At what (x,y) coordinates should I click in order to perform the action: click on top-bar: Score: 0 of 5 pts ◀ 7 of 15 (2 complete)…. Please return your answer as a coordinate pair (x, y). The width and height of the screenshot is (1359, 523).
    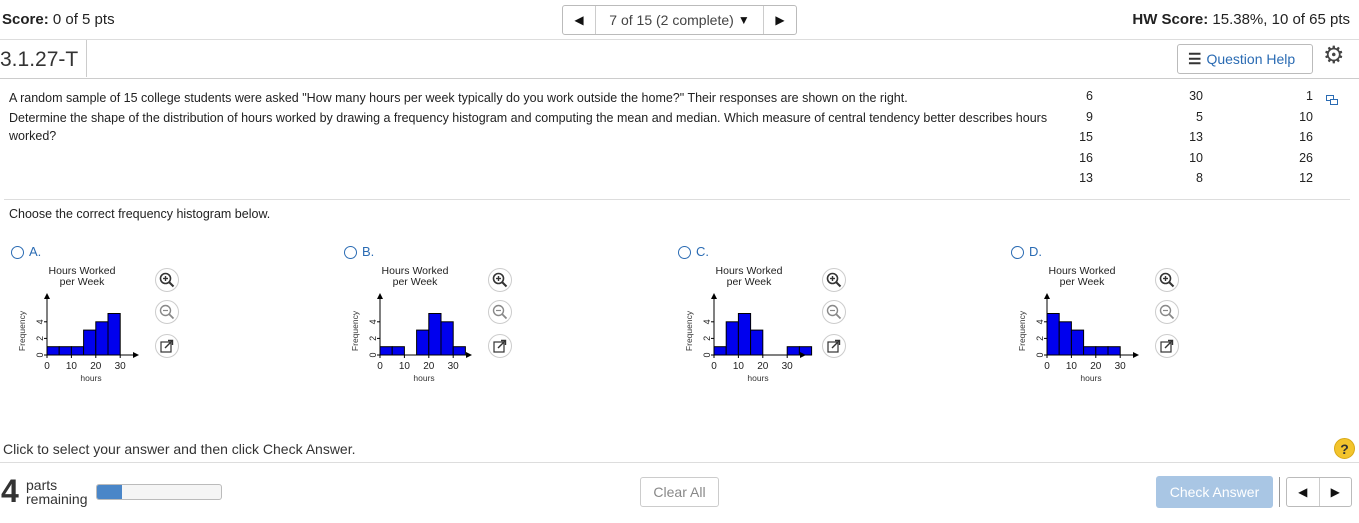
    Looking at the image, I should click on (679, 20).